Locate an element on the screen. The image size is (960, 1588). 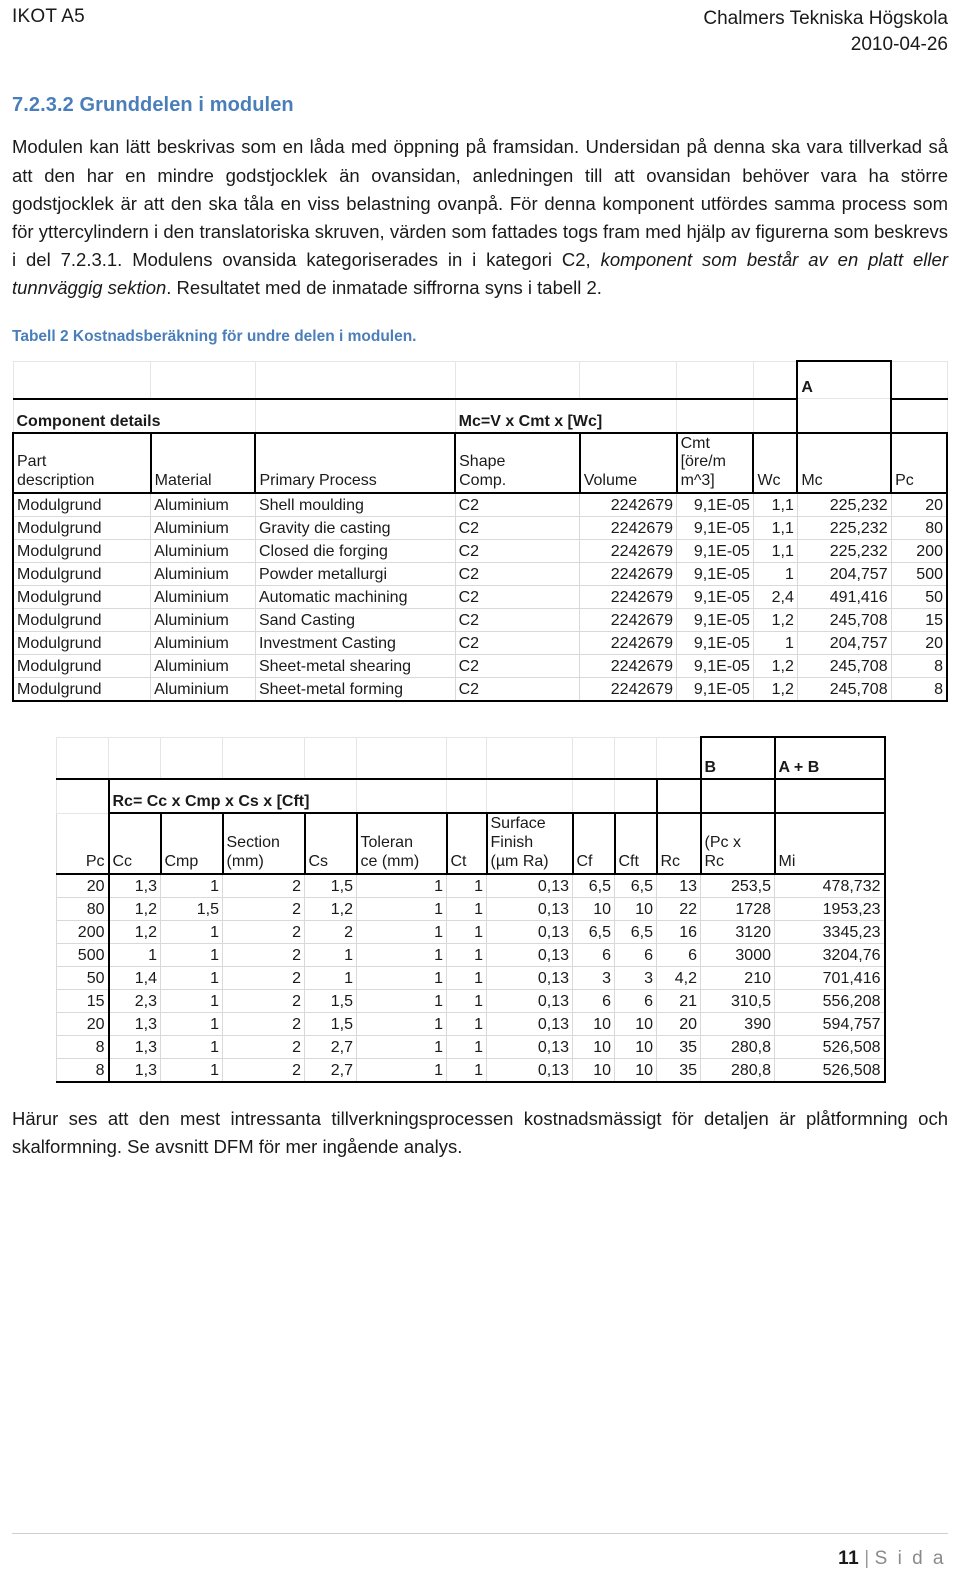
cell-pc-x-rc: 1728 is located at coordinates (737, 908).